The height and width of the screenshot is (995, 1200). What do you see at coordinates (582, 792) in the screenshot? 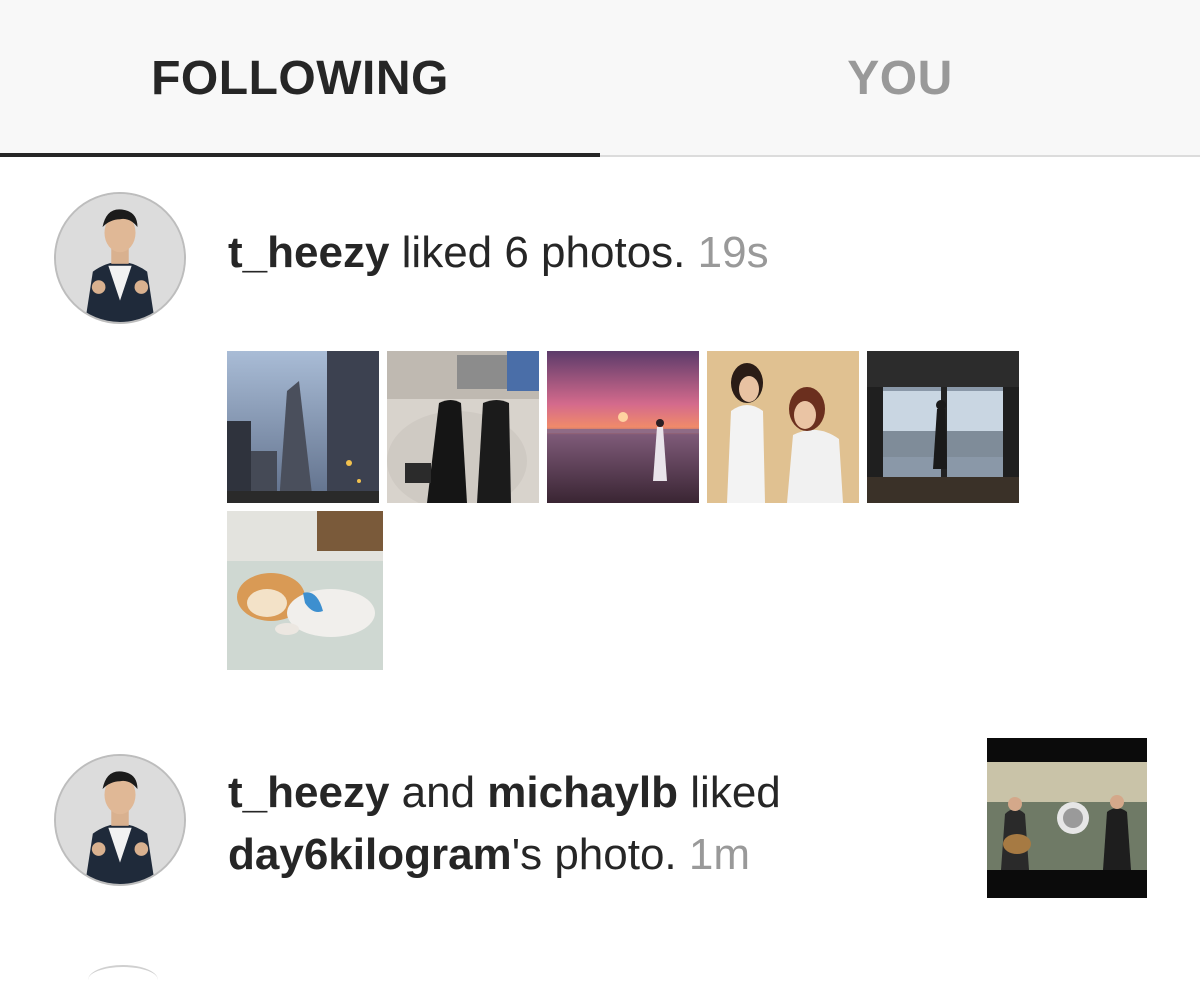
I see `username-link: michaylb` at bounding box center [582, 792].